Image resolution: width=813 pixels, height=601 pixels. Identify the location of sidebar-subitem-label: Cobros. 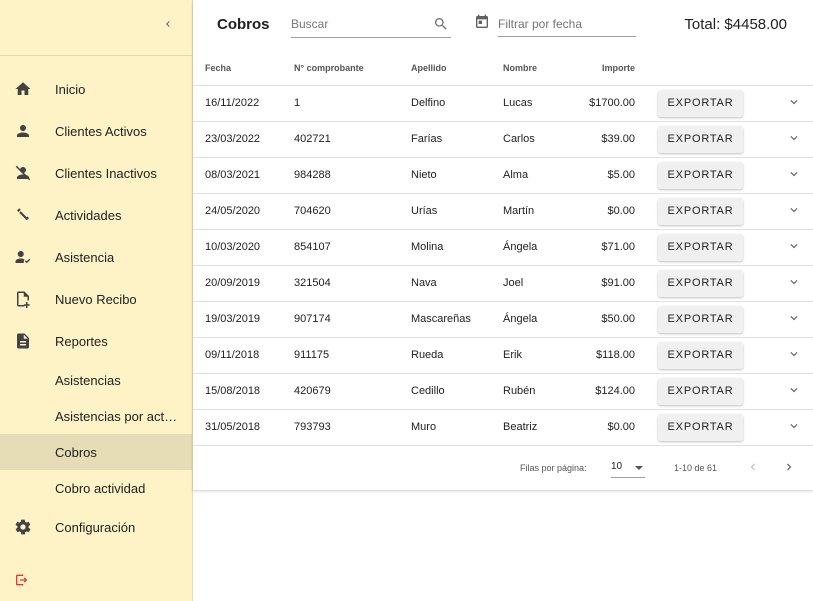
(76, 452).